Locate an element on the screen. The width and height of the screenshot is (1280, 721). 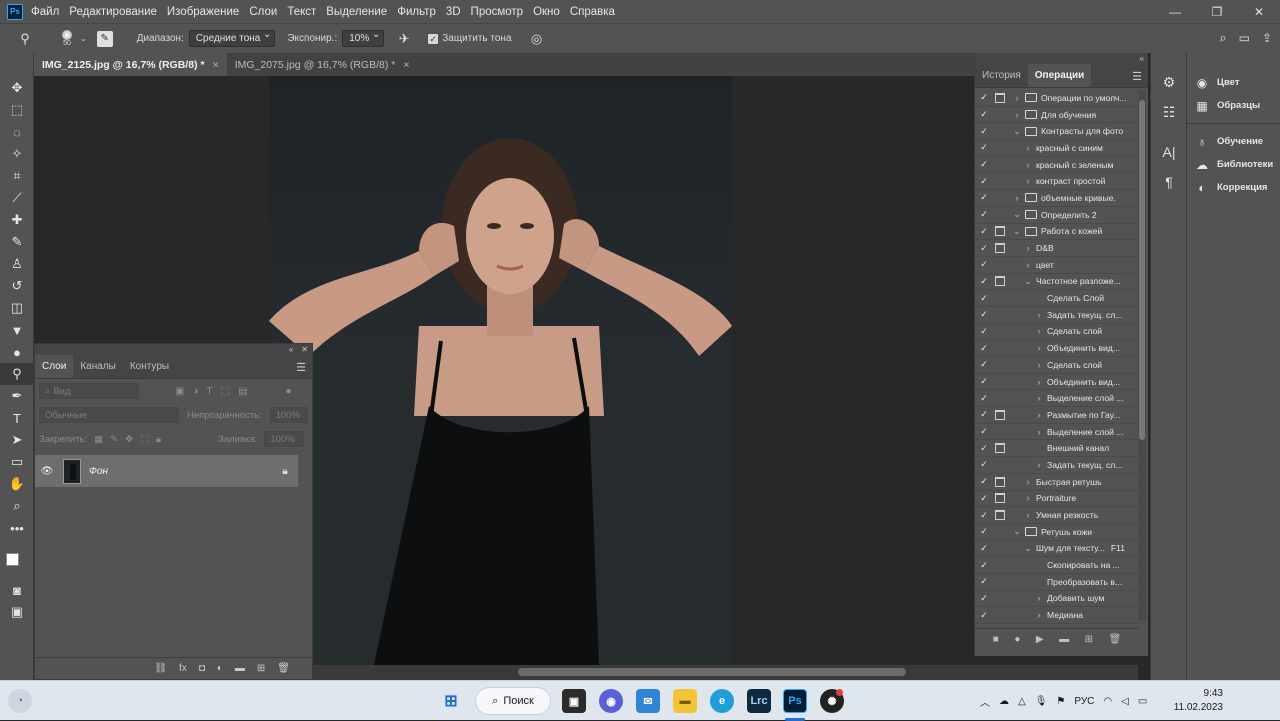
filter-smart-object-icon: ▤ is located at coordinates (242, 391).